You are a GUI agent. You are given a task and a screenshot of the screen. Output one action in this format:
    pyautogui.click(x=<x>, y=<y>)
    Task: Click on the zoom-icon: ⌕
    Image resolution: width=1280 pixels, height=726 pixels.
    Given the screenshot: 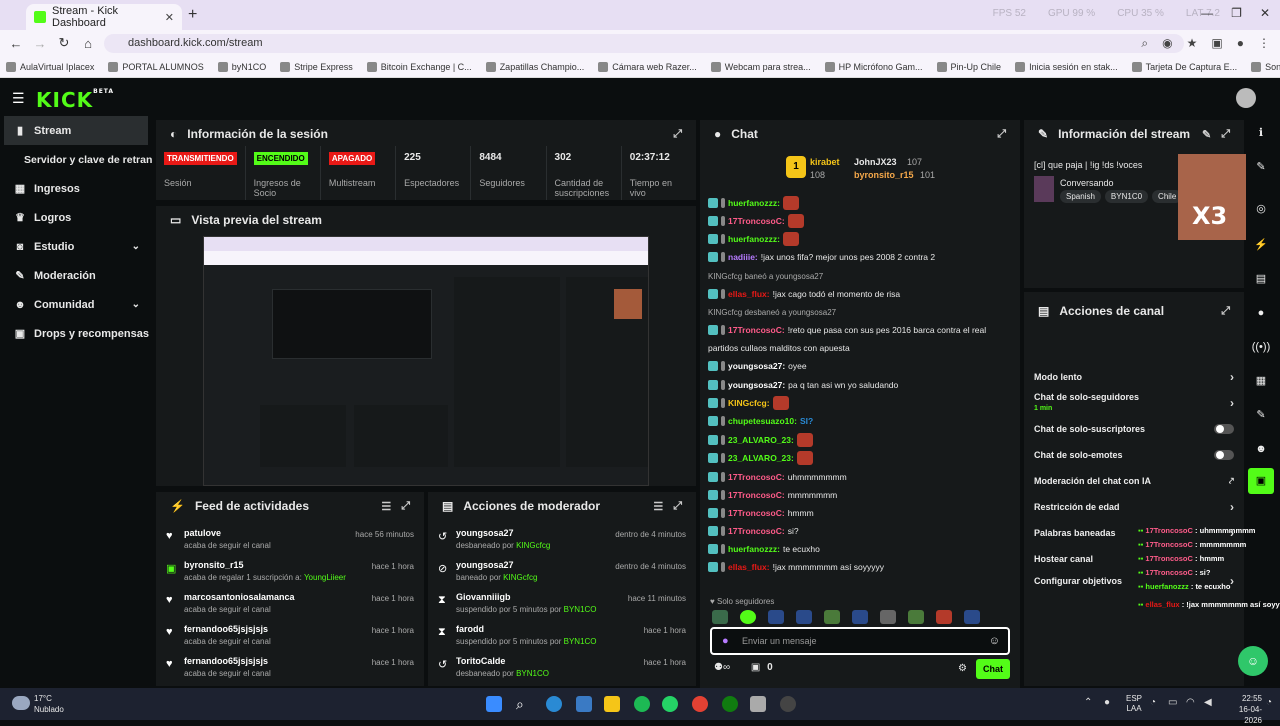 What is the action you would take?
    pyautogui.click(x=1144, y=43)
    